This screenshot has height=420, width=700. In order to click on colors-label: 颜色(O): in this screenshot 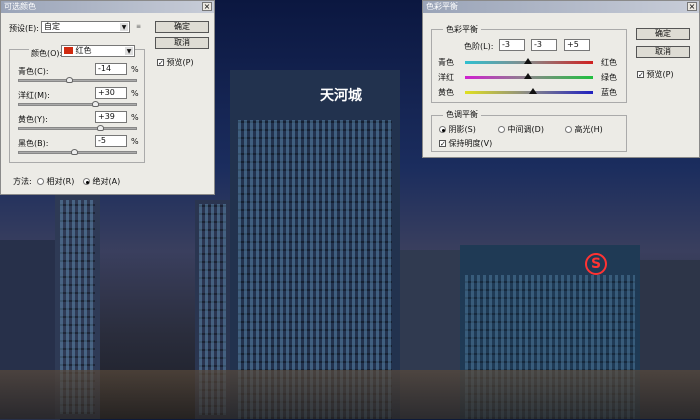, I will do `click(47, 53)`.